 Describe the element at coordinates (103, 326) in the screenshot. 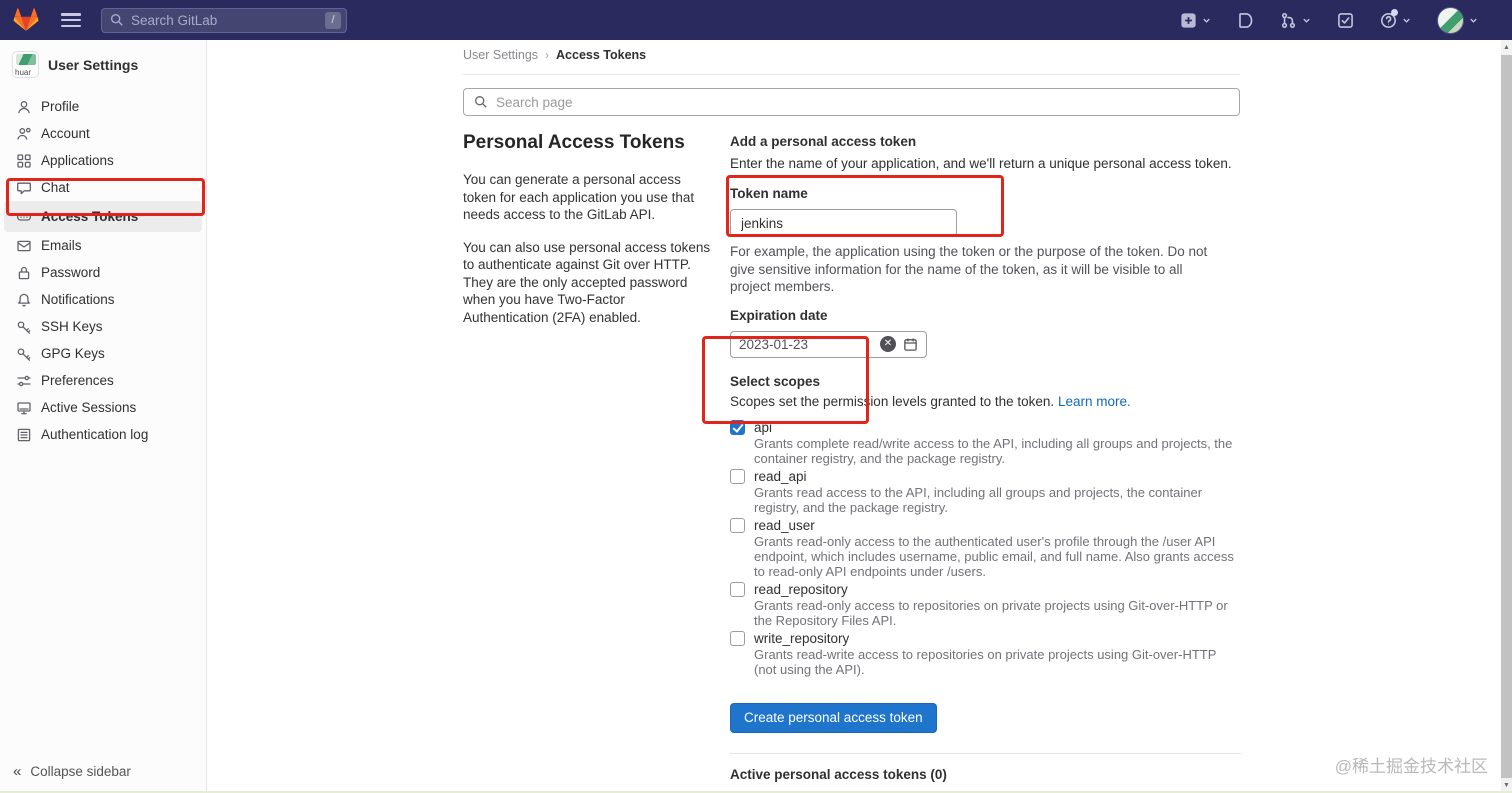

I see `sidebar-item-ssh-keys: SSH Keys` at that location.